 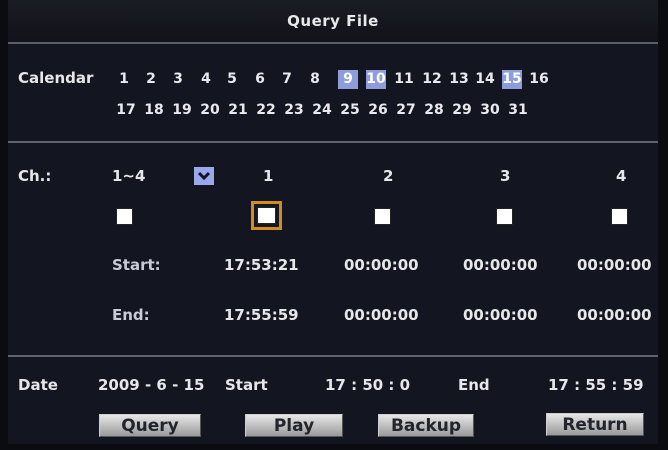 What do you see at coordinates (614, 315) in the screenshot?
I see `end-time-ch4: 00:00:00` at bounding box center [614, 315].